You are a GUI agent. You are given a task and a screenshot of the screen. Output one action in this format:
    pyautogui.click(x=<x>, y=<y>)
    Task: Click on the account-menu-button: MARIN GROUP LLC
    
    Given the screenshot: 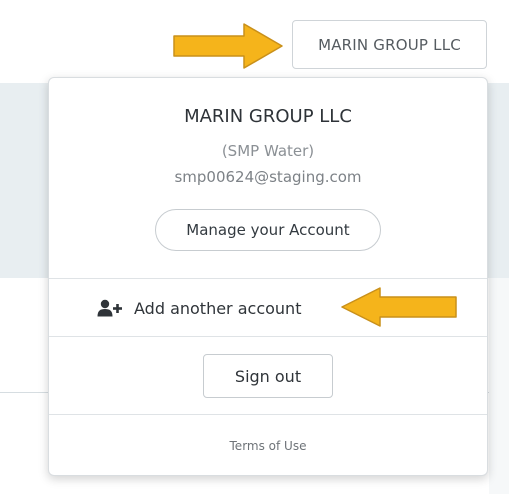 What is the action you would take?
    pyautogui.click(x=389, y=44)
    